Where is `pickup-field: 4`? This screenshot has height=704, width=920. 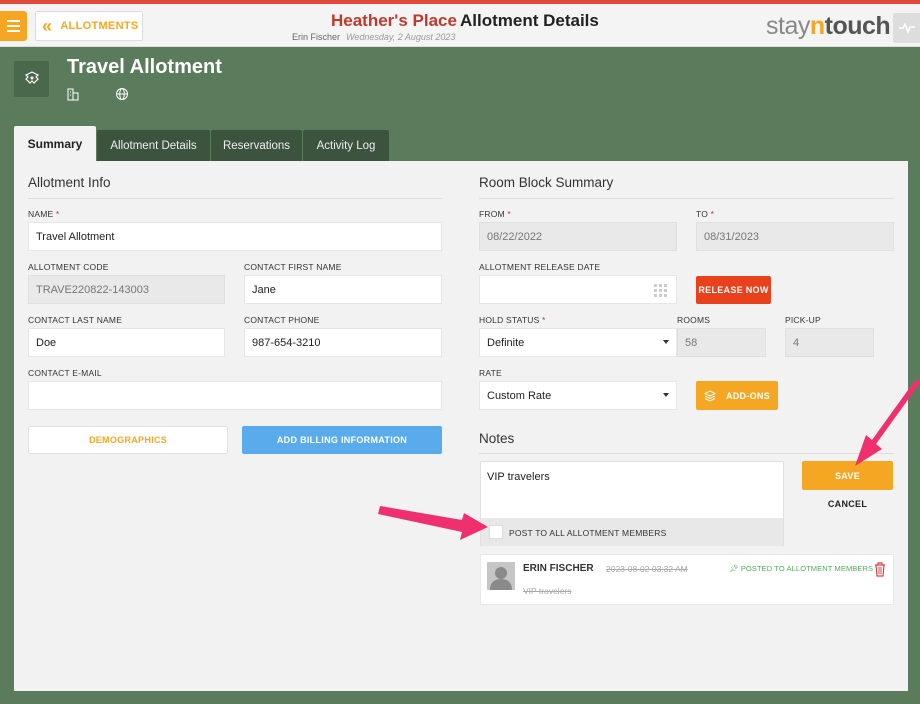
pickup-field: 4 is located at coordinates (829, 342).